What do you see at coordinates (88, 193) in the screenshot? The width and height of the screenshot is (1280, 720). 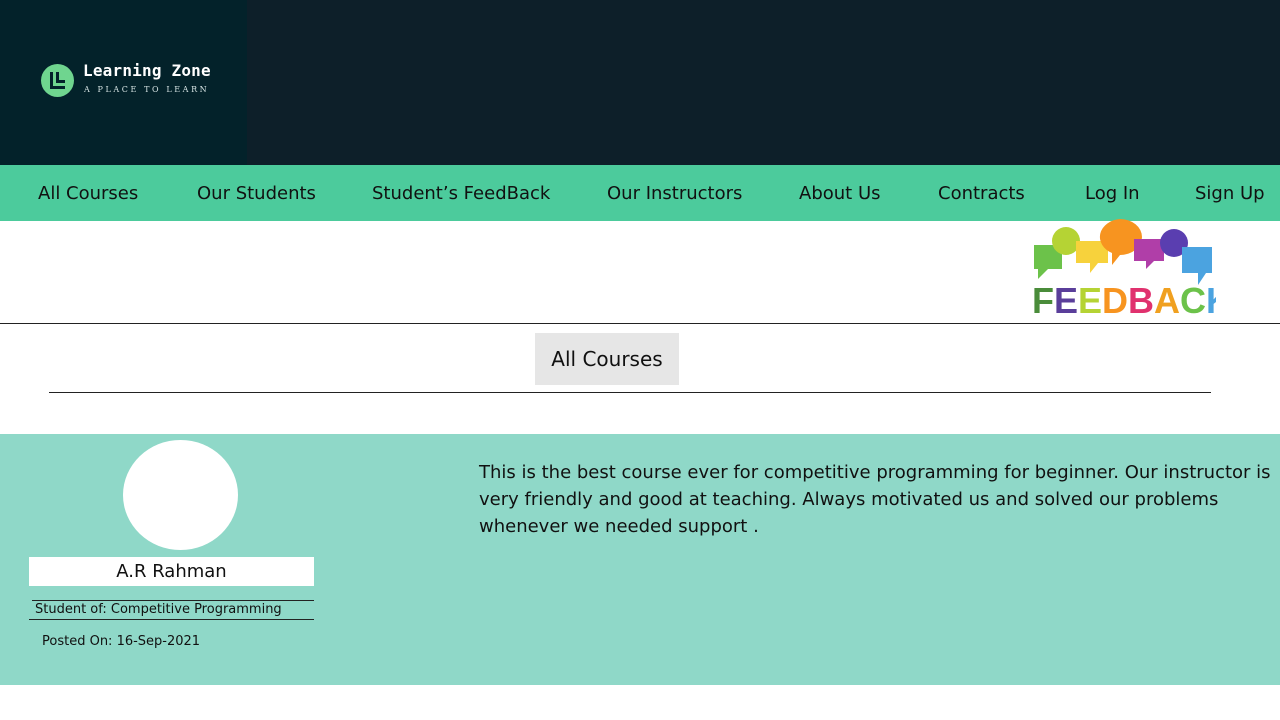 I see `nav-item-all-courses: All Courses` at bounding box center [88, 193].